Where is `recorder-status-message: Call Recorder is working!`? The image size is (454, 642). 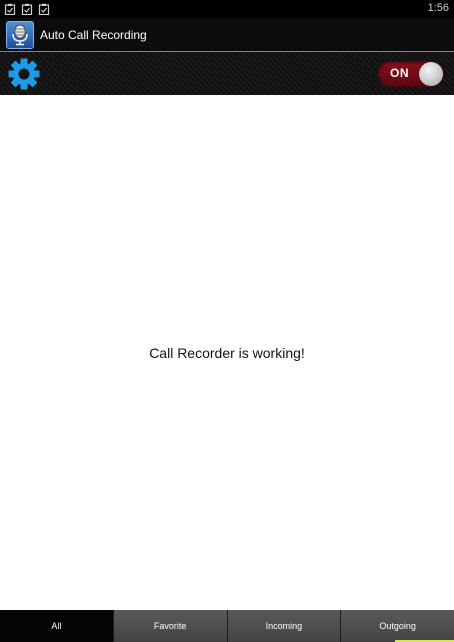 recorder-status-message: Call Recorder is working! is located at coordinates (227, 353).